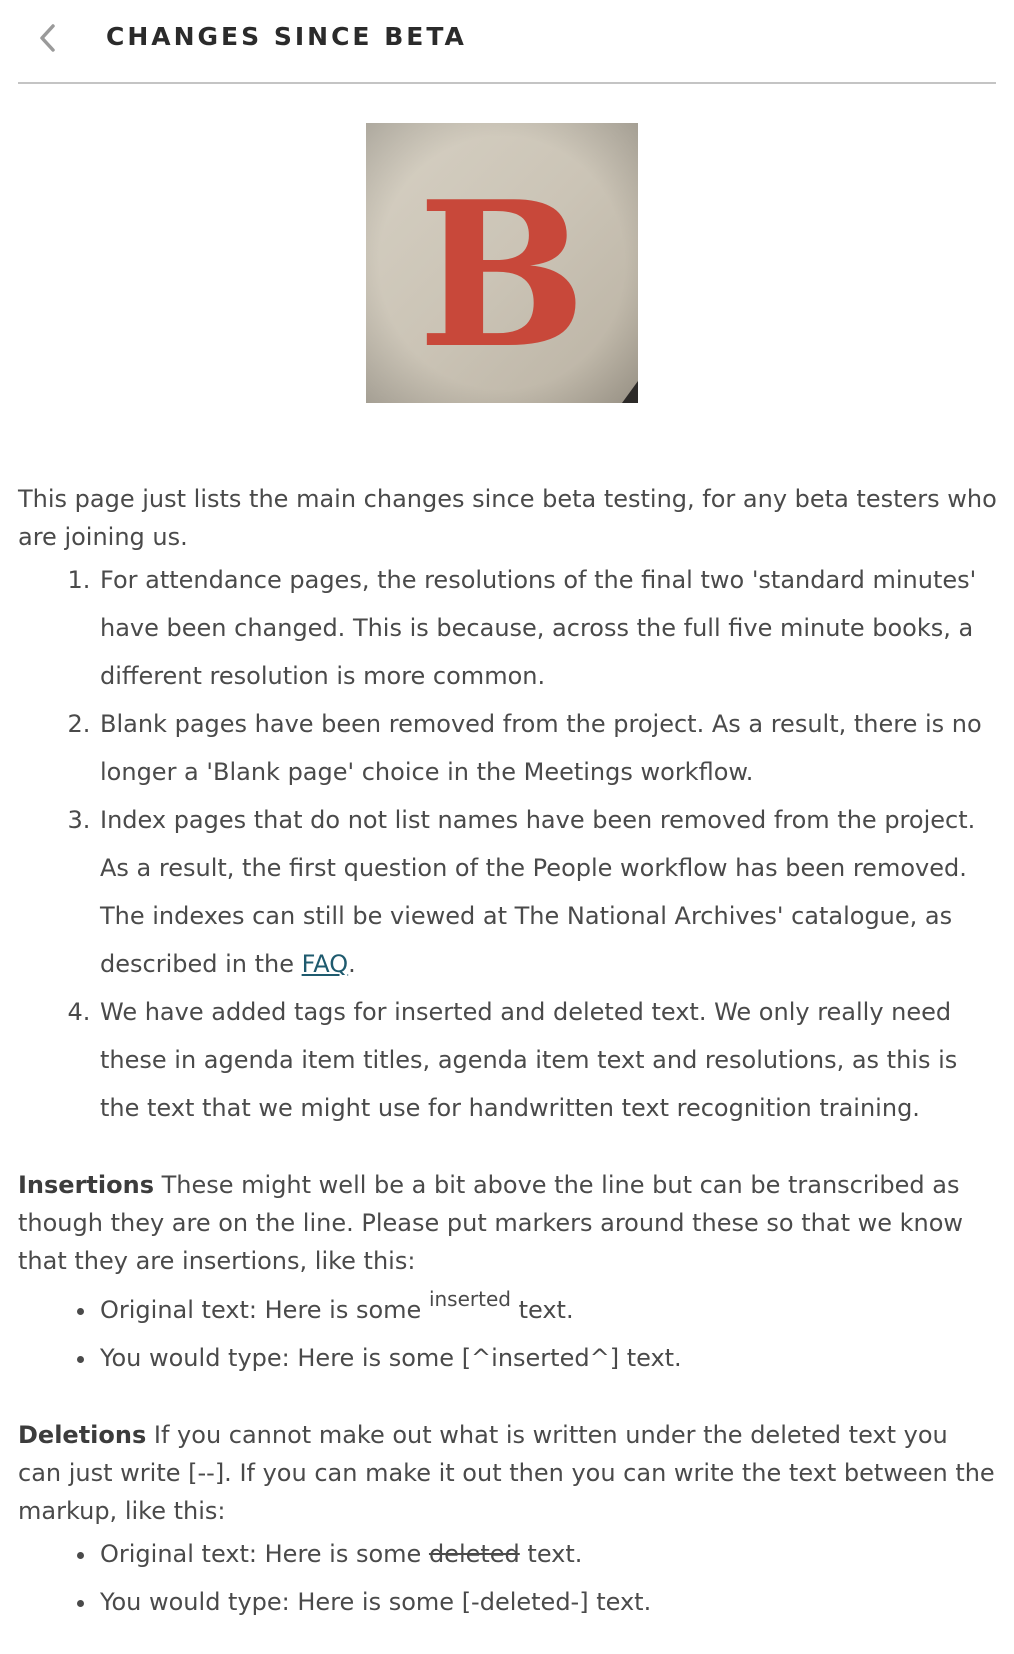  Describe the element at coordinates (469, 1299) in the screenshot. I see `inserted-superscript: inserted` at that location.